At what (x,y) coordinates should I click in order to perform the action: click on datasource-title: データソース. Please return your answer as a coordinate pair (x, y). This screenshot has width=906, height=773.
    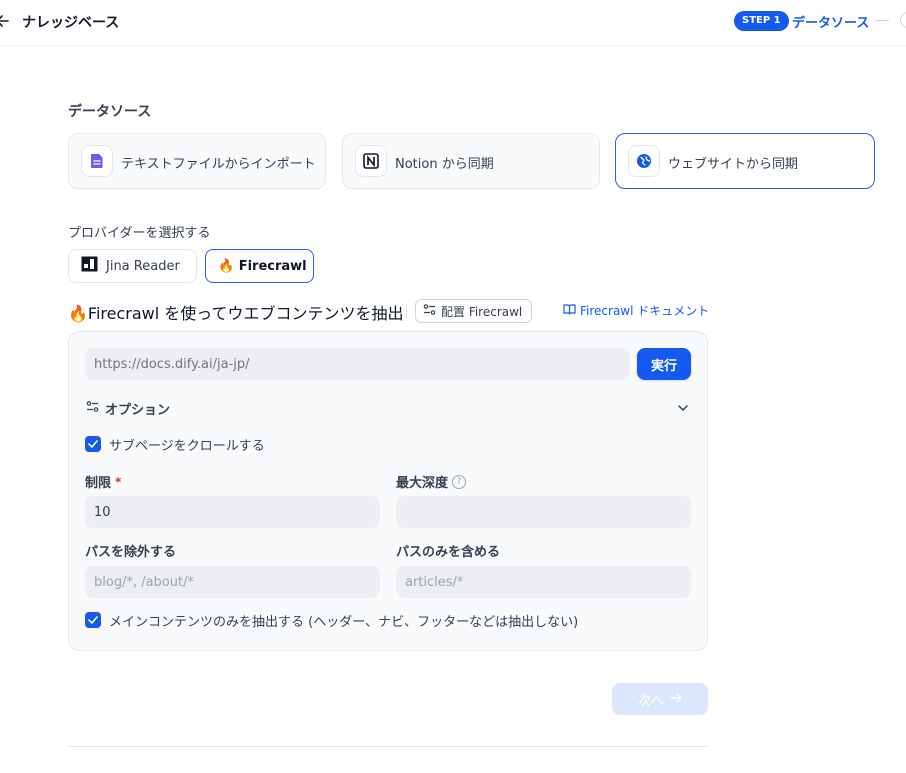
    Looking at the image, I should click on (110, 112).